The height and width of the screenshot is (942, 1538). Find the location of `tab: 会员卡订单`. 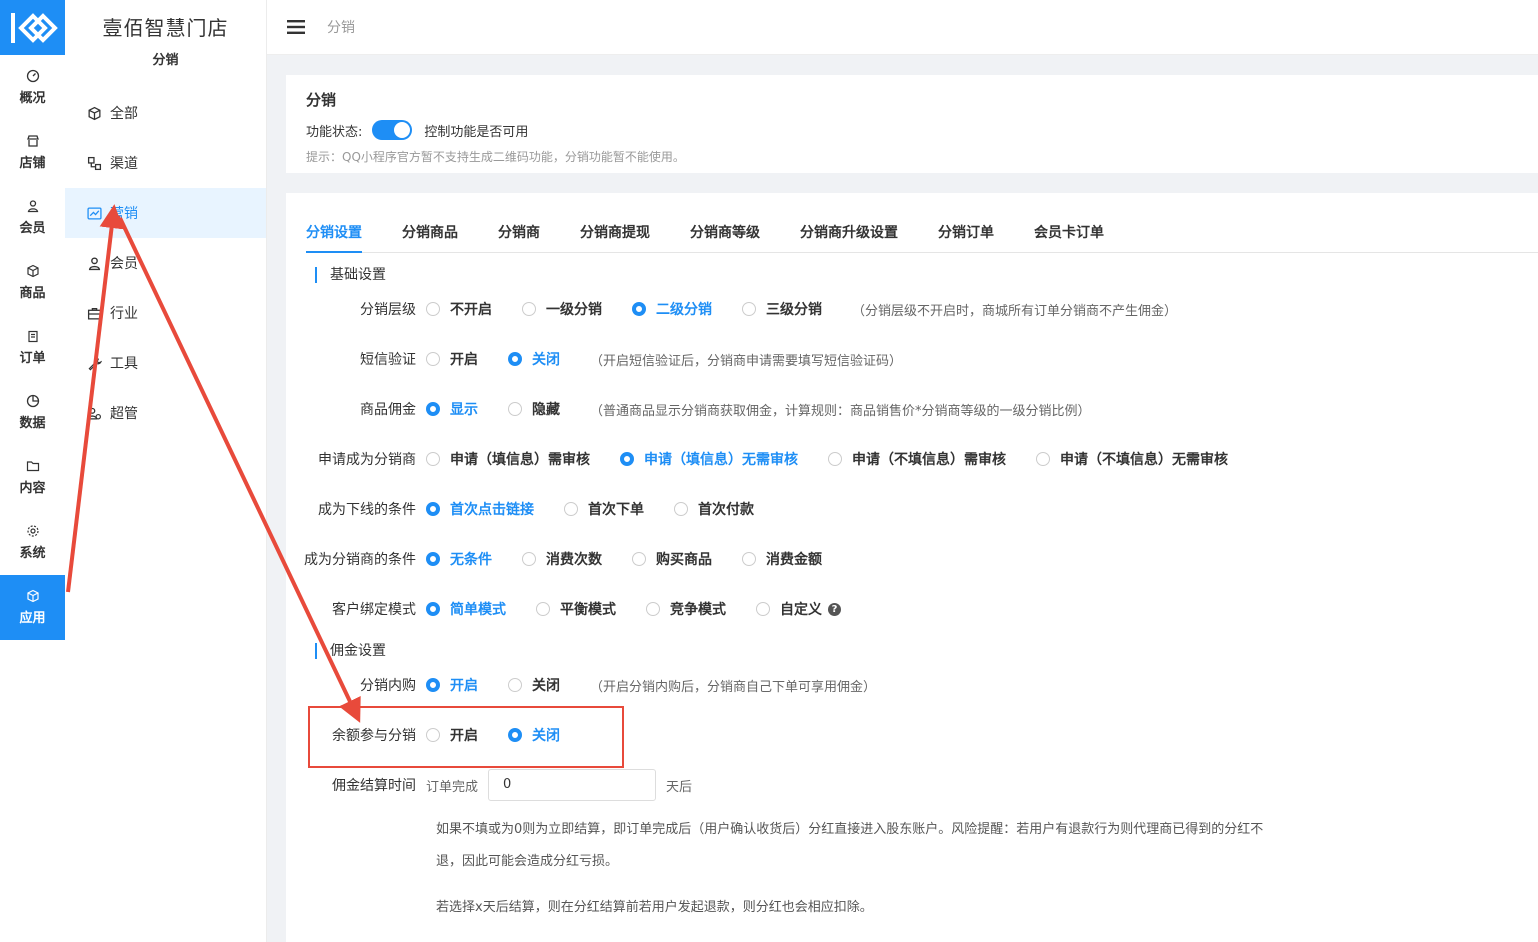

tab: 会员卡订单 is located at coordinates (1069, 238).